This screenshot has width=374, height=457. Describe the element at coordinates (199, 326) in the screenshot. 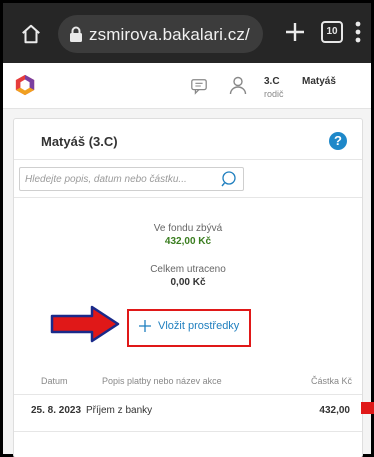

I see `add-funds-label: Vložit prostředky` at that location.